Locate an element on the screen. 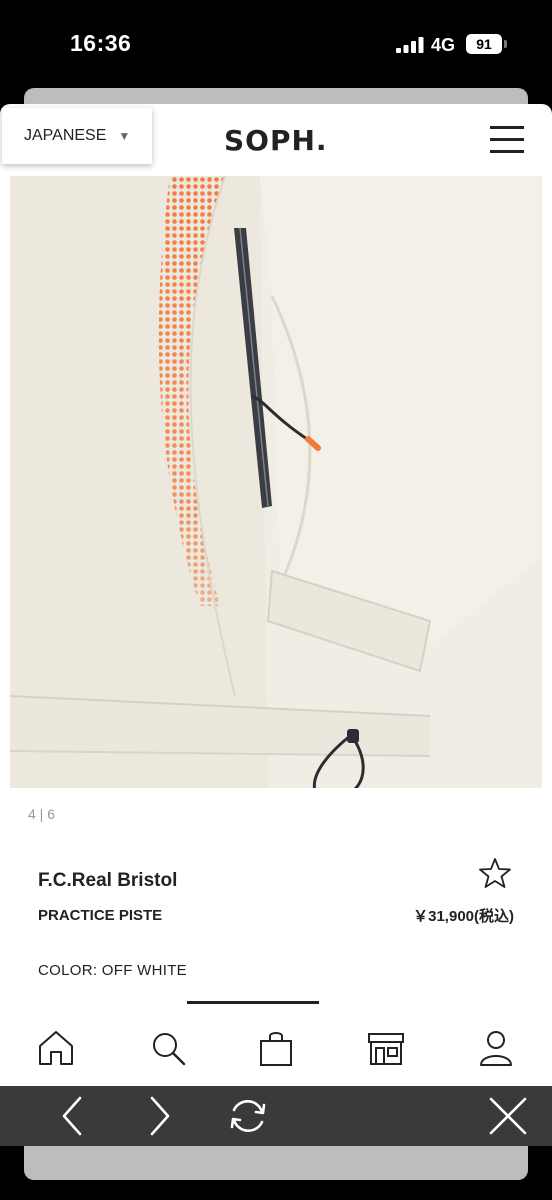 Image resolution: width=552 pixels, height=1200 pixels. background-sheet is located at coordinates (276, 1163).